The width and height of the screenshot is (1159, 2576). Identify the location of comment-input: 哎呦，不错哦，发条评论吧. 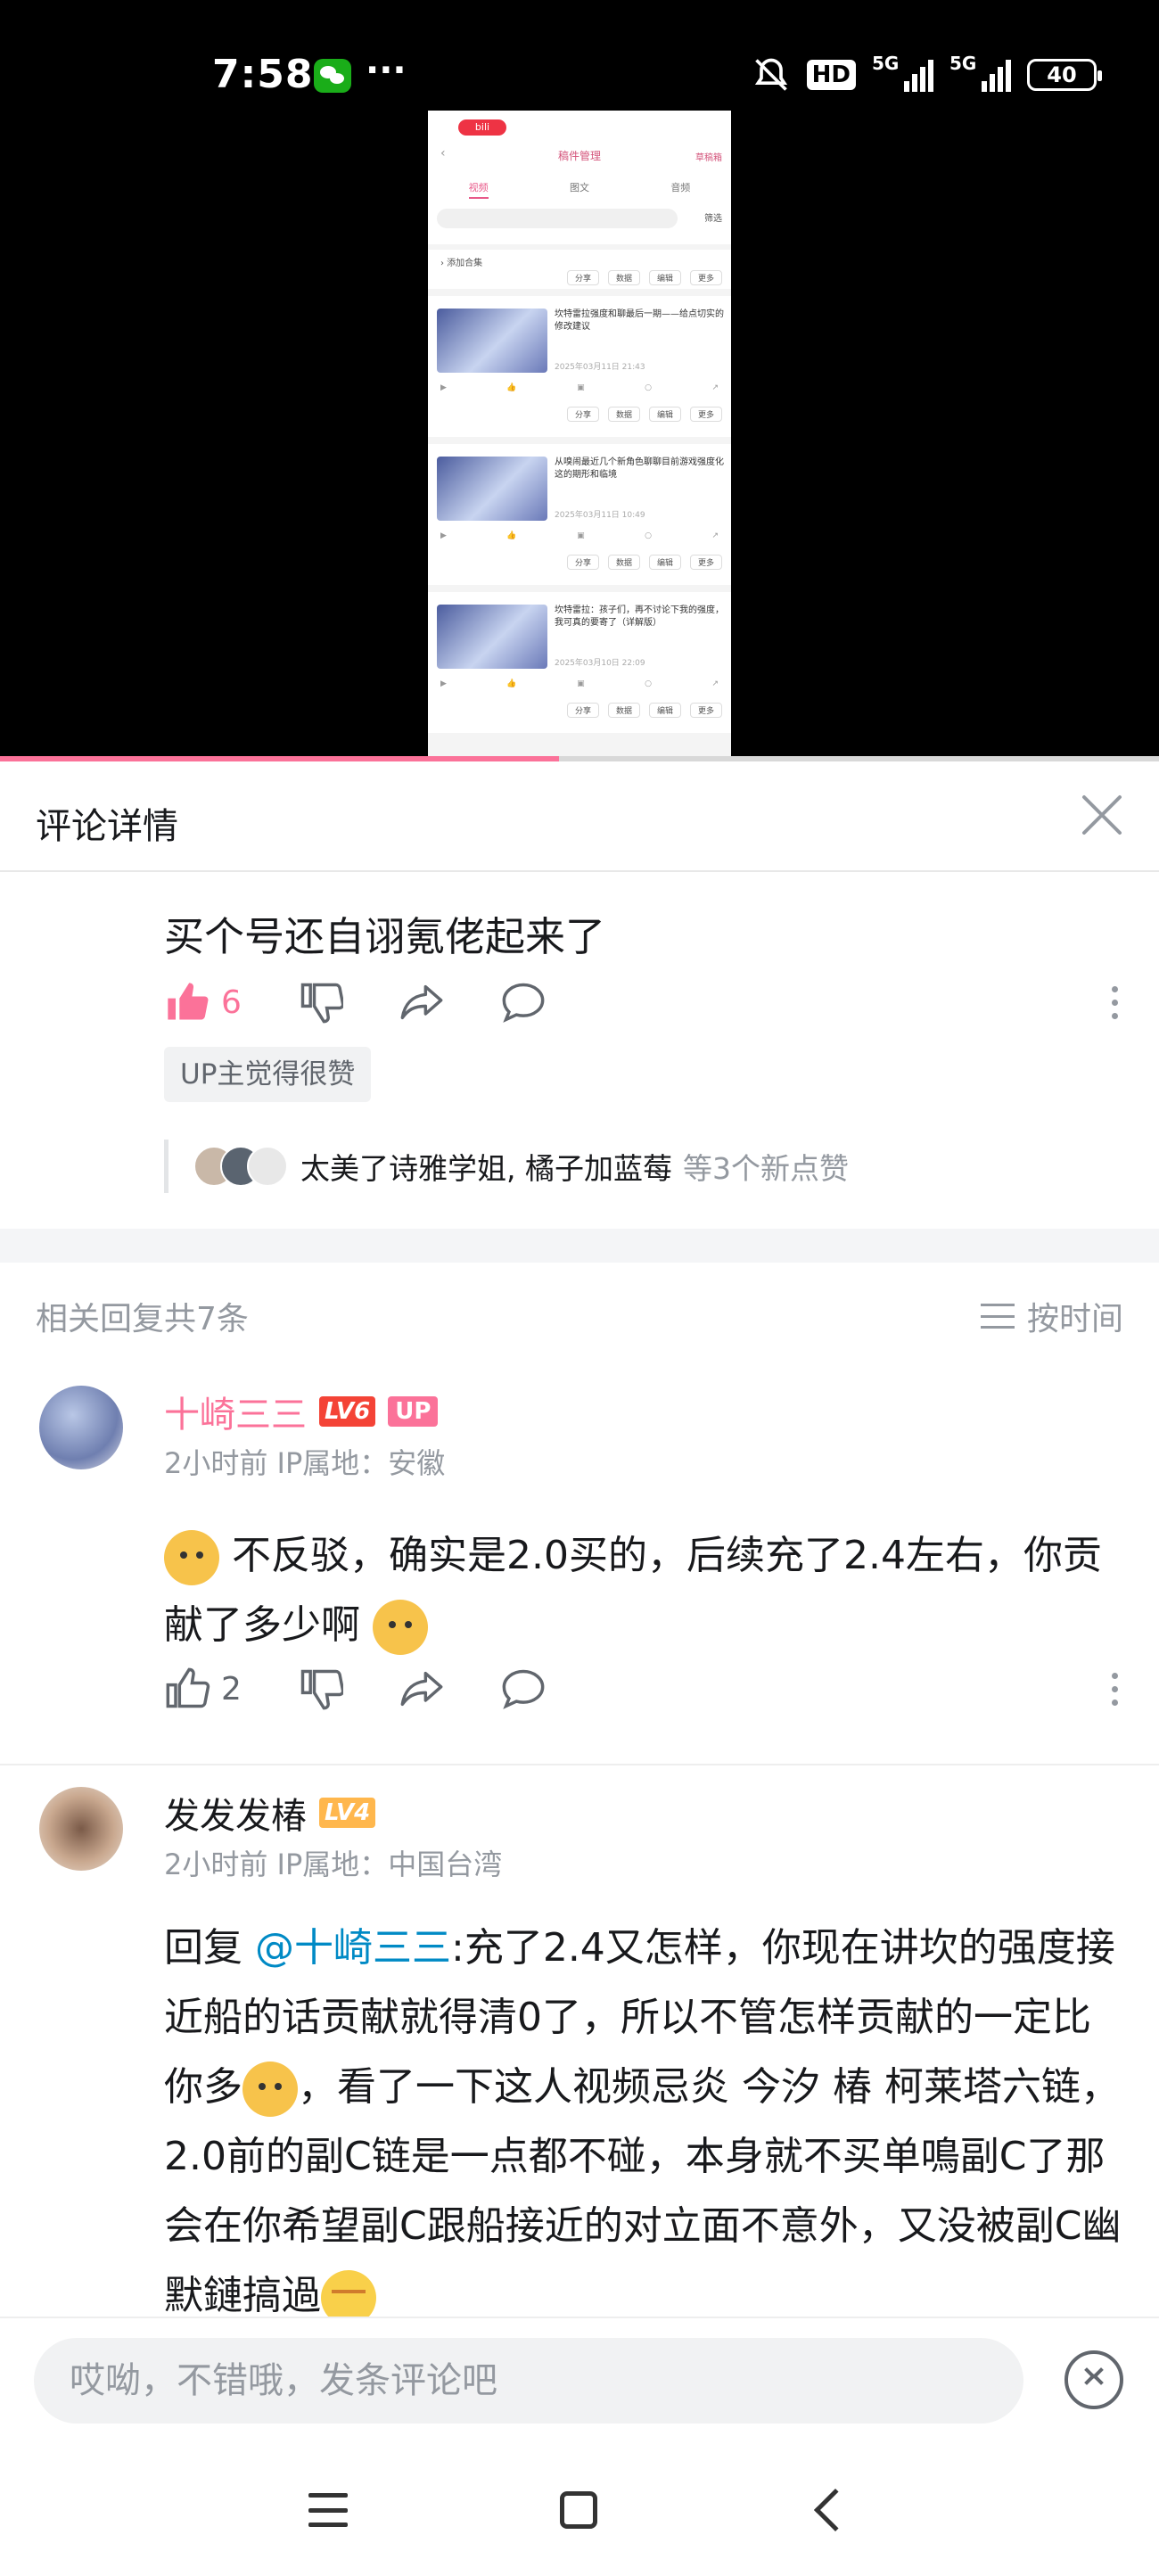
(528, 2381).